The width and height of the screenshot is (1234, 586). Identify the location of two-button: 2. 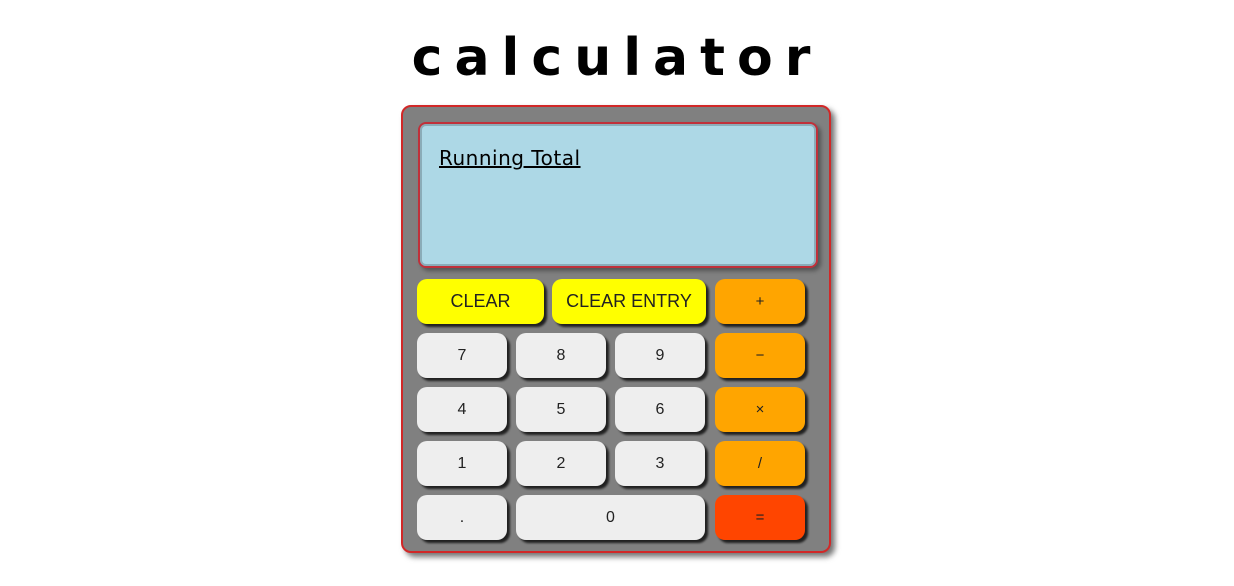
(561, 463).